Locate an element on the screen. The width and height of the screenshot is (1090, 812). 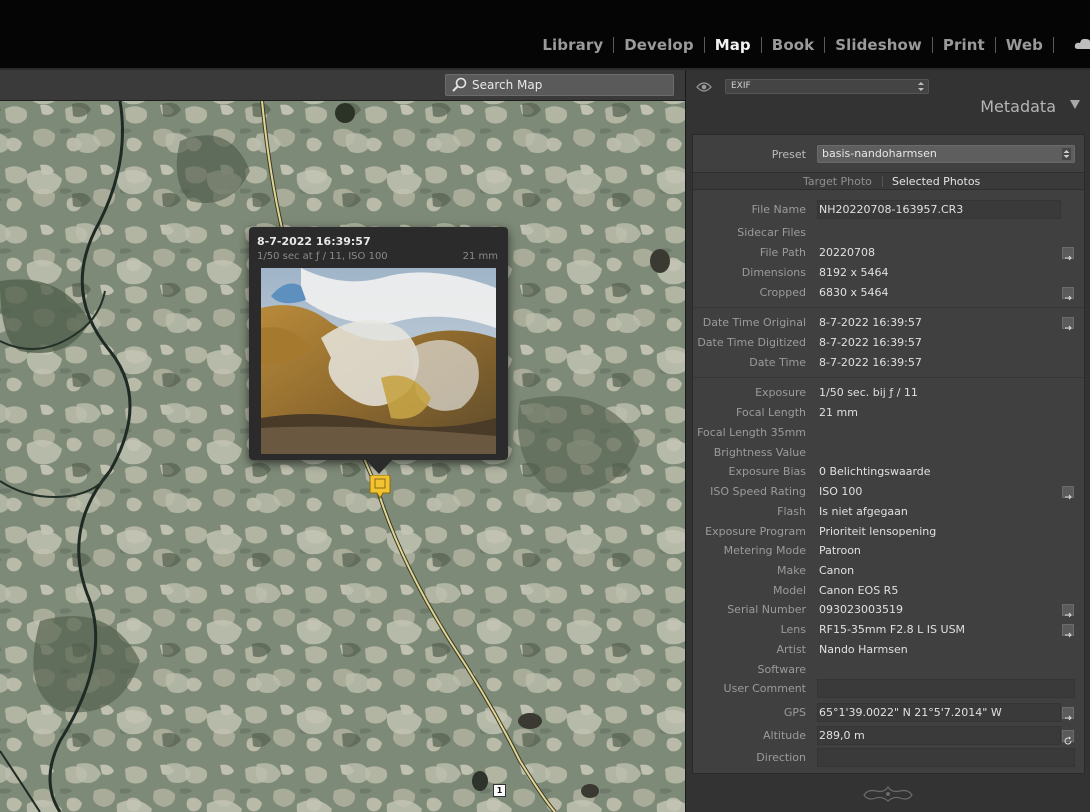
metadata-row: Date Time Original 8-7-2022 16:39:57 is located at coordinates (888, 322).